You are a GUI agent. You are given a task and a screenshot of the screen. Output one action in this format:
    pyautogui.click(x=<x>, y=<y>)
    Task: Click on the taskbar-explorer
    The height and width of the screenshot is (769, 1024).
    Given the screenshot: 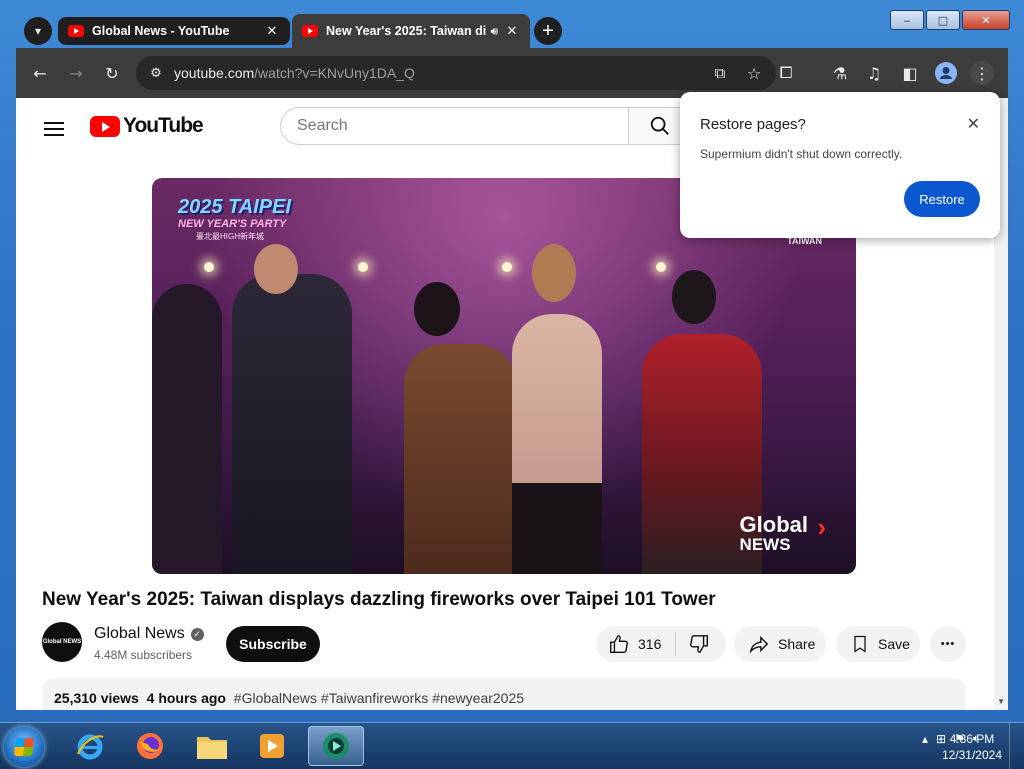 What is the action you would take?
    pyautogui.click(x=212, y=746)
    